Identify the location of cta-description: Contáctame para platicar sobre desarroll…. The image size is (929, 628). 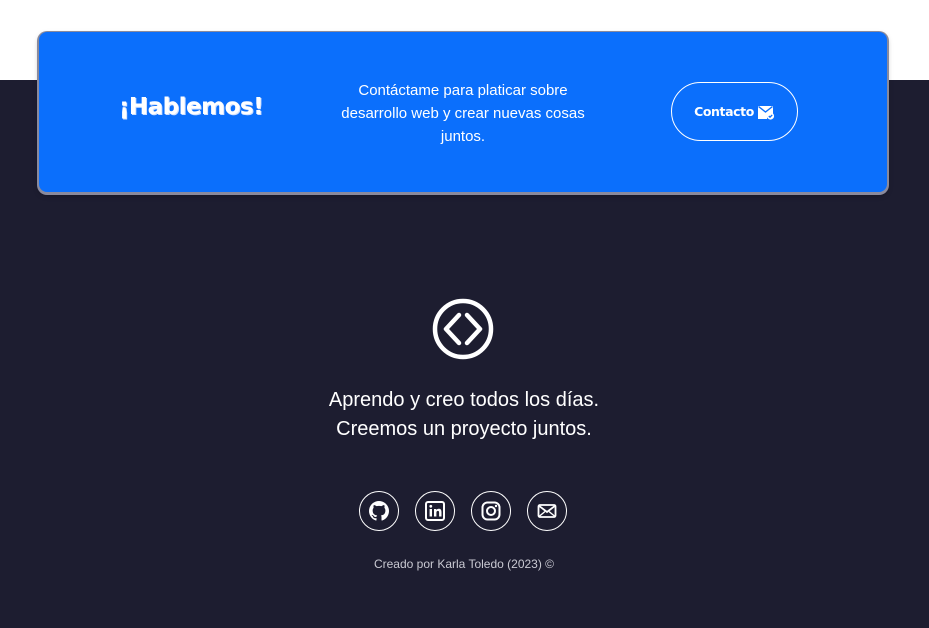
(463, 113).